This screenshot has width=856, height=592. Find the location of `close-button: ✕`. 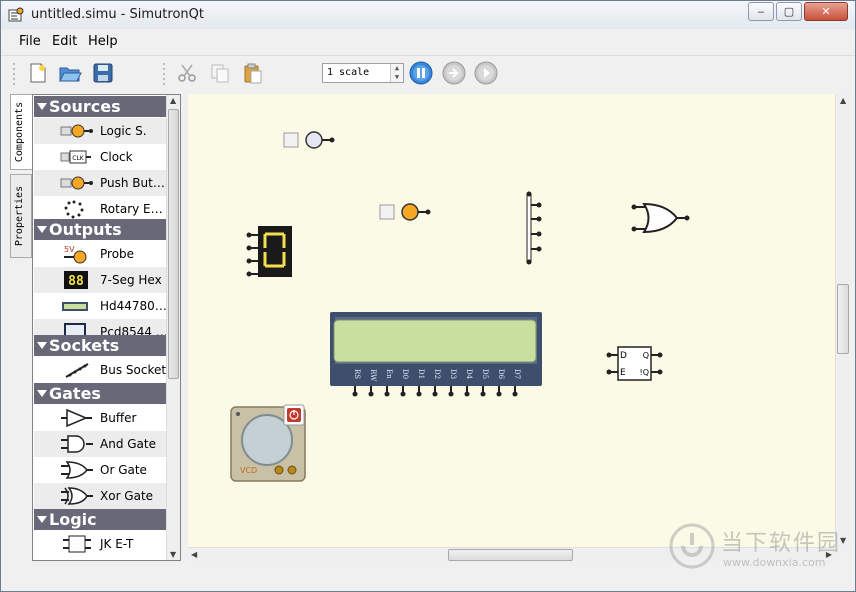

close-button: ✕ is located at coordinates (826, 11).